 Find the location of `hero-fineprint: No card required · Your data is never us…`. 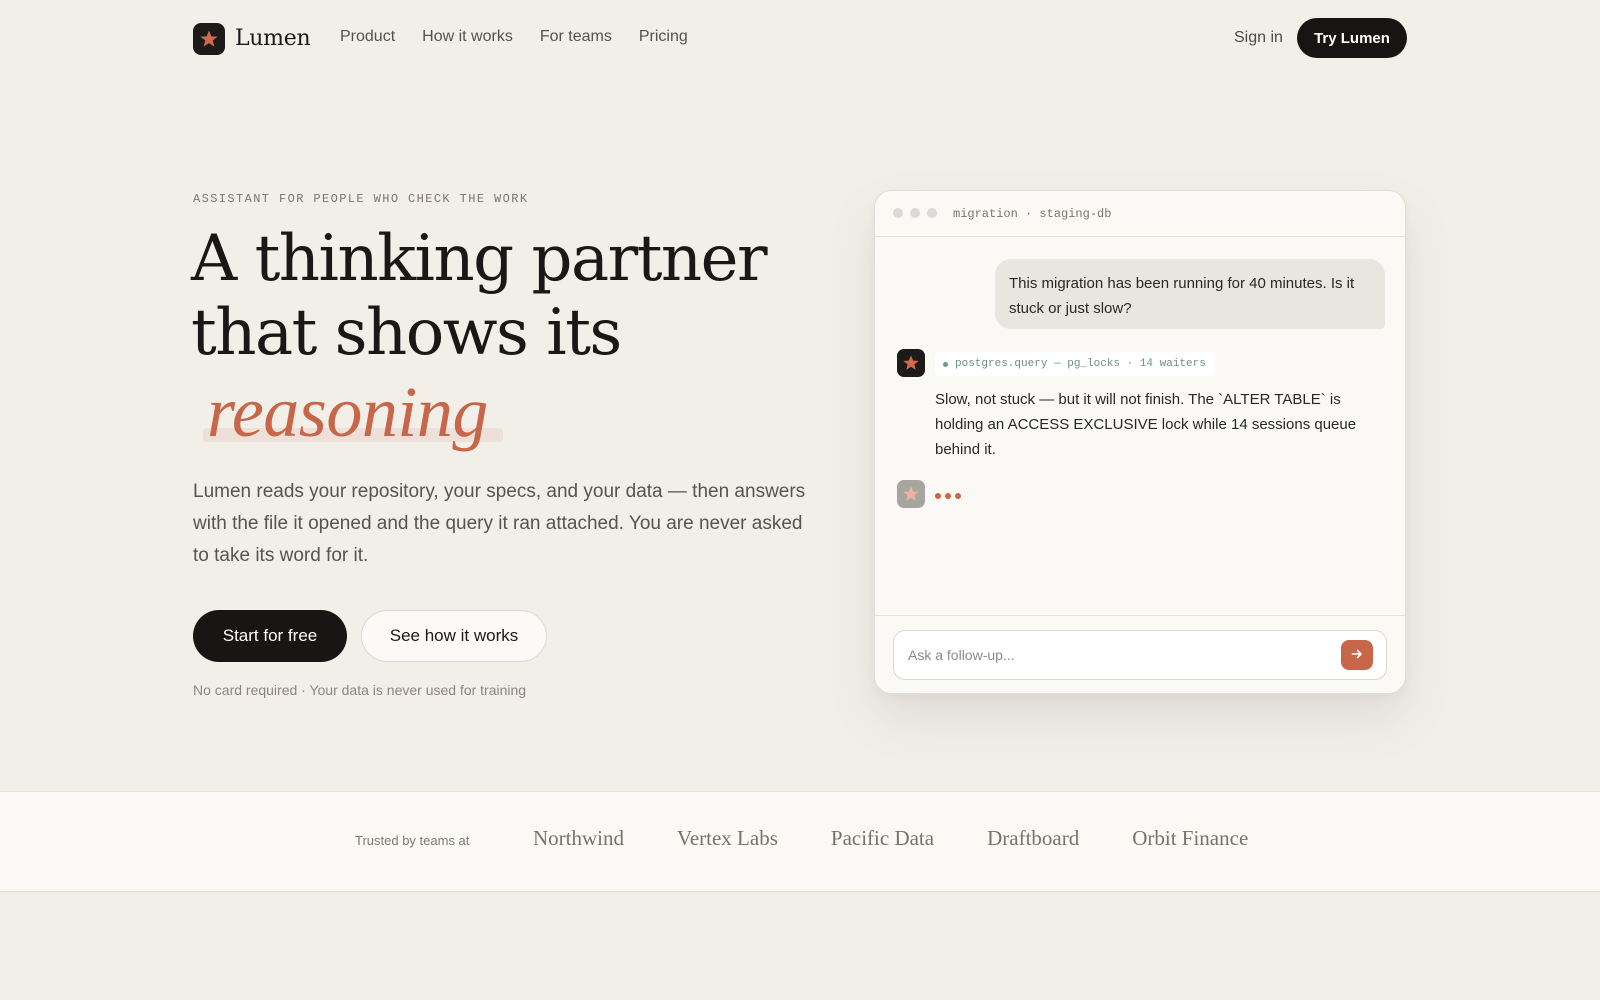

hero-fineprint: No card required · Your data is never us… is located at coordinates (360, 690).